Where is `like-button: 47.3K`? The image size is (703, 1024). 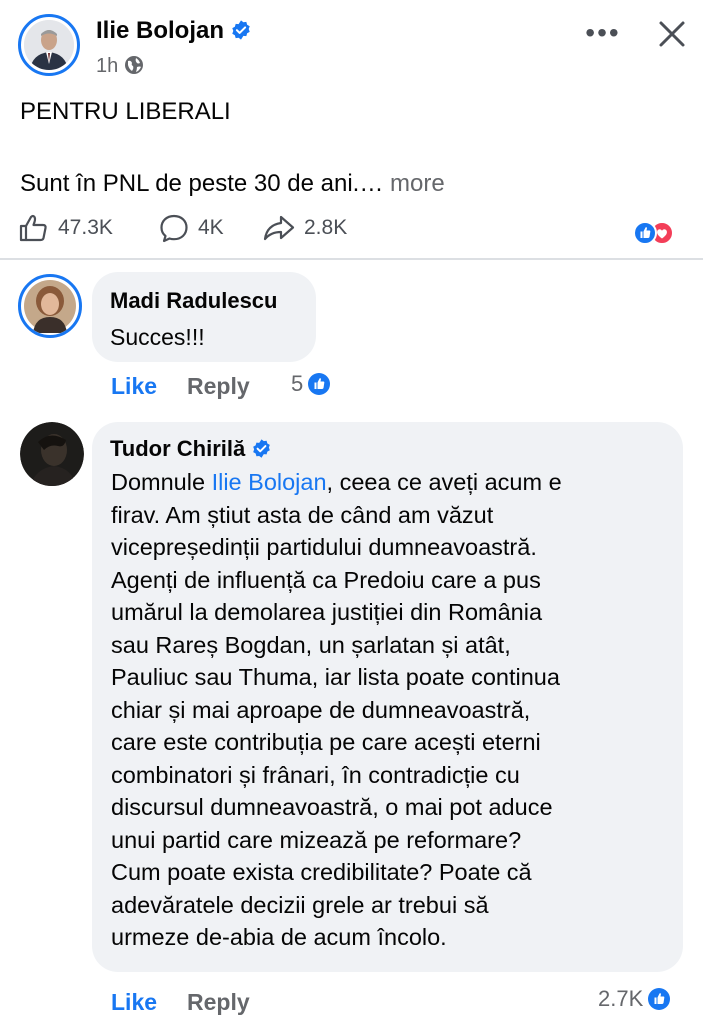
like-button: 47.3K is located at coordinates (65, 228).